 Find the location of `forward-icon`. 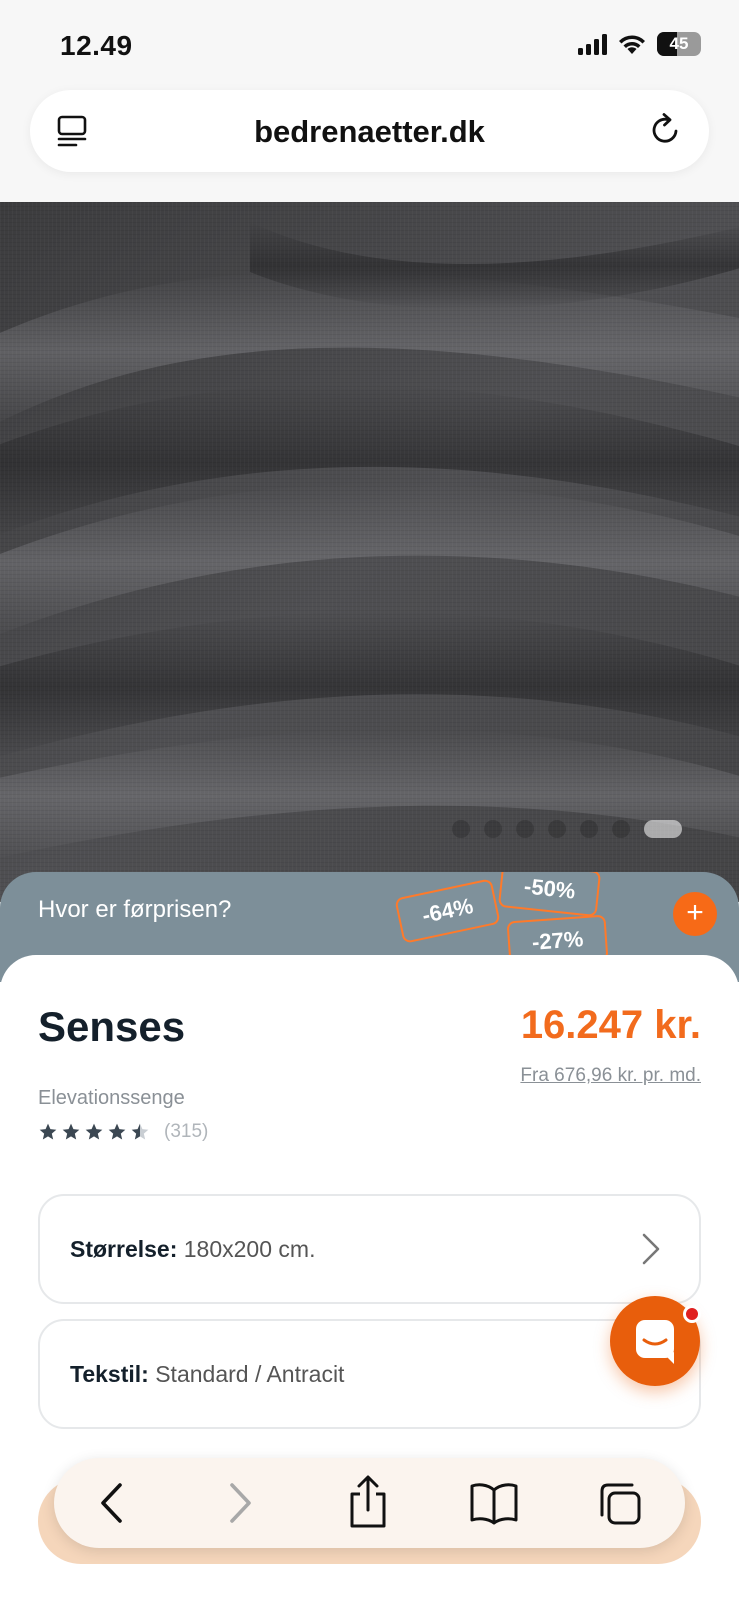

forward-icon is located at coordinates (240, 1503).